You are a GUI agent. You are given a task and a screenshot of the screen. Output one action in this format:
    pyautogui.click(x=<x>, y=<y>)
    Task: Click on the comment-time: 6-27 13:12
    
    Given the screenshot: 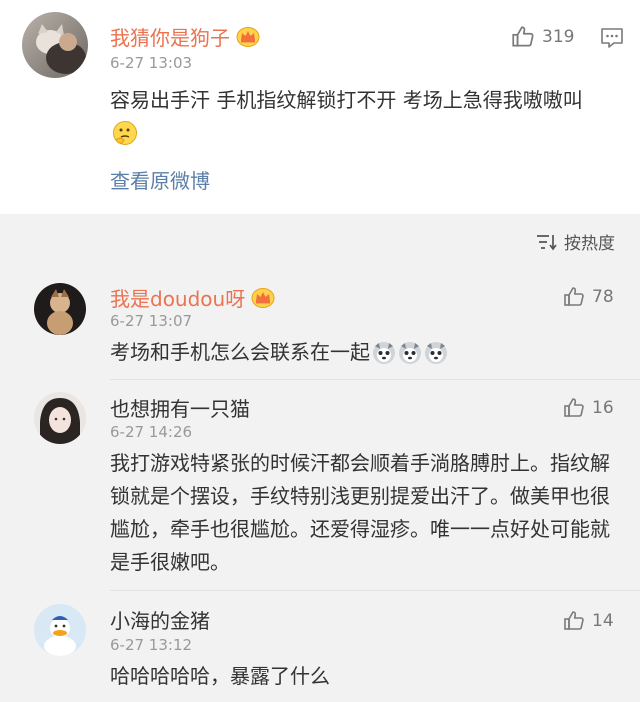 What is the action you would take?
    pyautogui.click(x=151, y=645)
    